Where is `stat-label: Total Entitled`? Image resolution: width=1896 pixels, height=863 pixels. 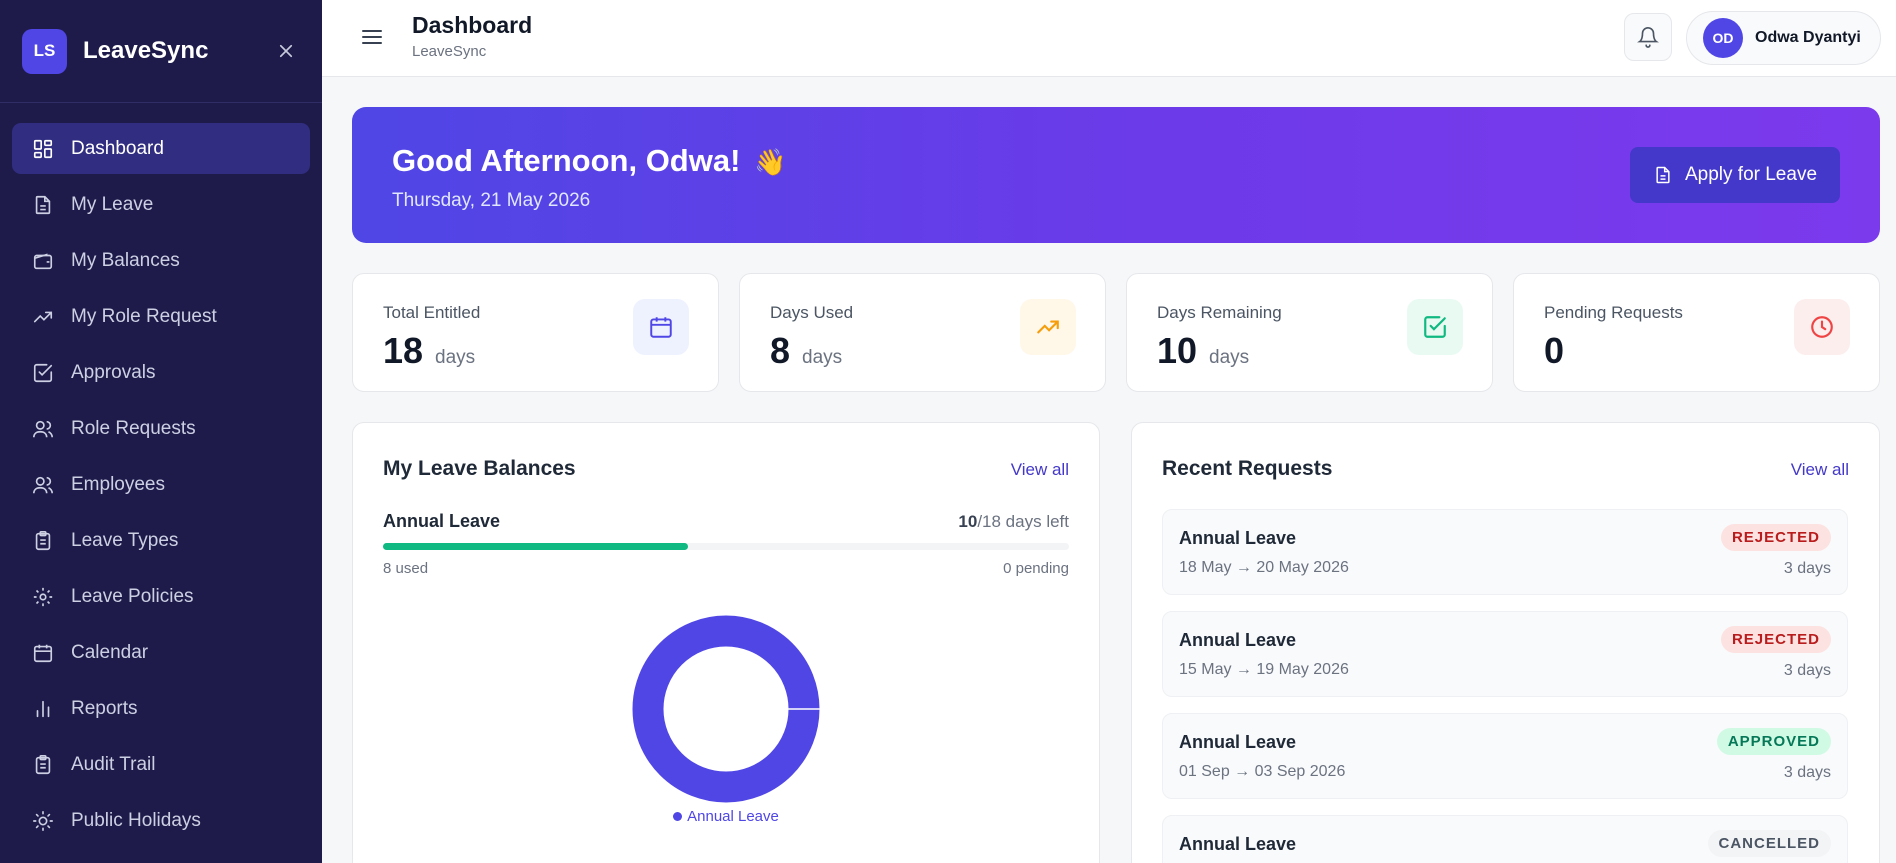 stat-label: Total Entitled is located at coordinates (432, 312).